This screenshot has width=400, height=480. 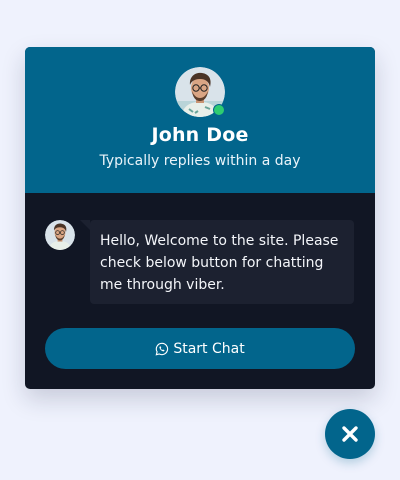 What do you see at coordinates (200, 161) in the screenshot?
I see `agent-subtitle: Typically replies within a day` at bounding box center [200, 161].